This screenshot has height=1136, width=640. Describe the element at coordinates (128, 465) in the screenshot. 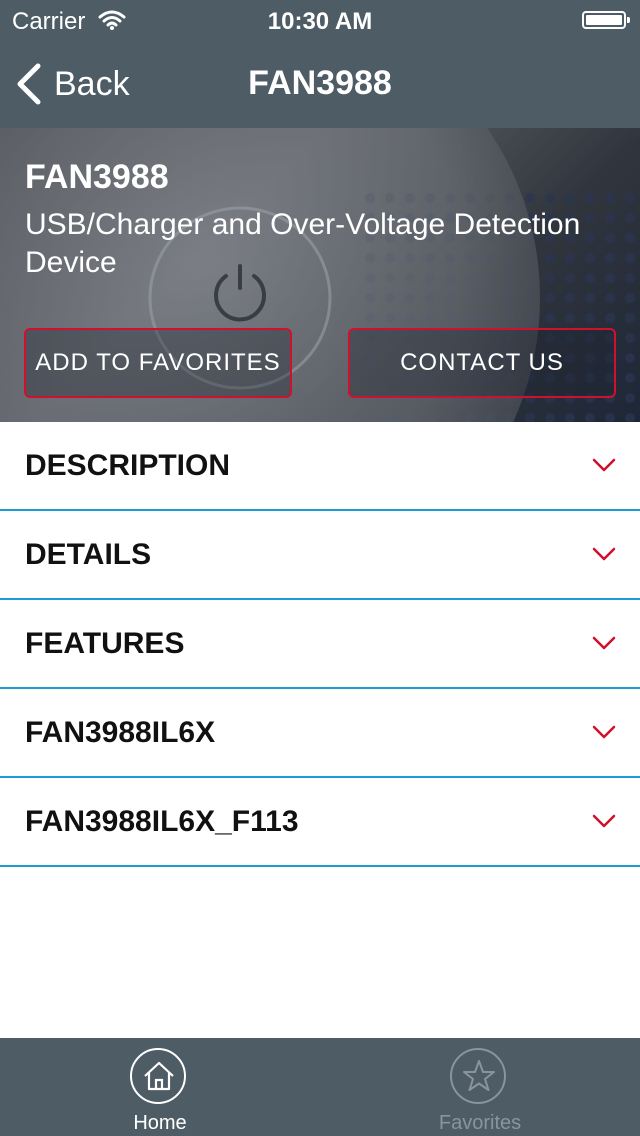

I see `section-label: DESCRIPTION` at that location.